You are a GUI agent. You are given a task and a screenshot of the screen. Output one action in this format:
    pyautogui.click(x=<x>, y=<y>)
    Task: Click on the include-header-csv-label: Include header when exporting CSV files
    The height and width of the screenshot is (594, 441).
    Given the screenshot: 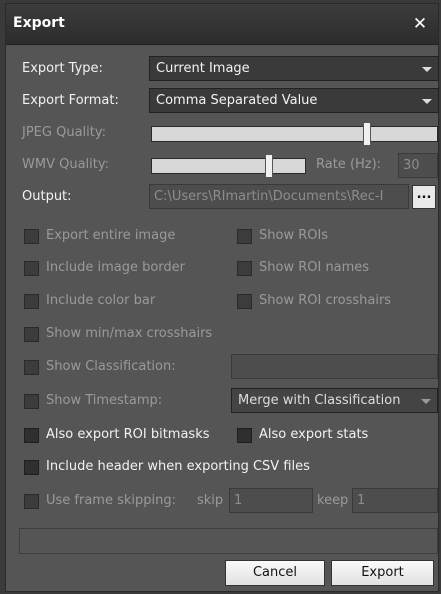 What is the action you would take?
    pyautogui.click(x=178, y=466)
    